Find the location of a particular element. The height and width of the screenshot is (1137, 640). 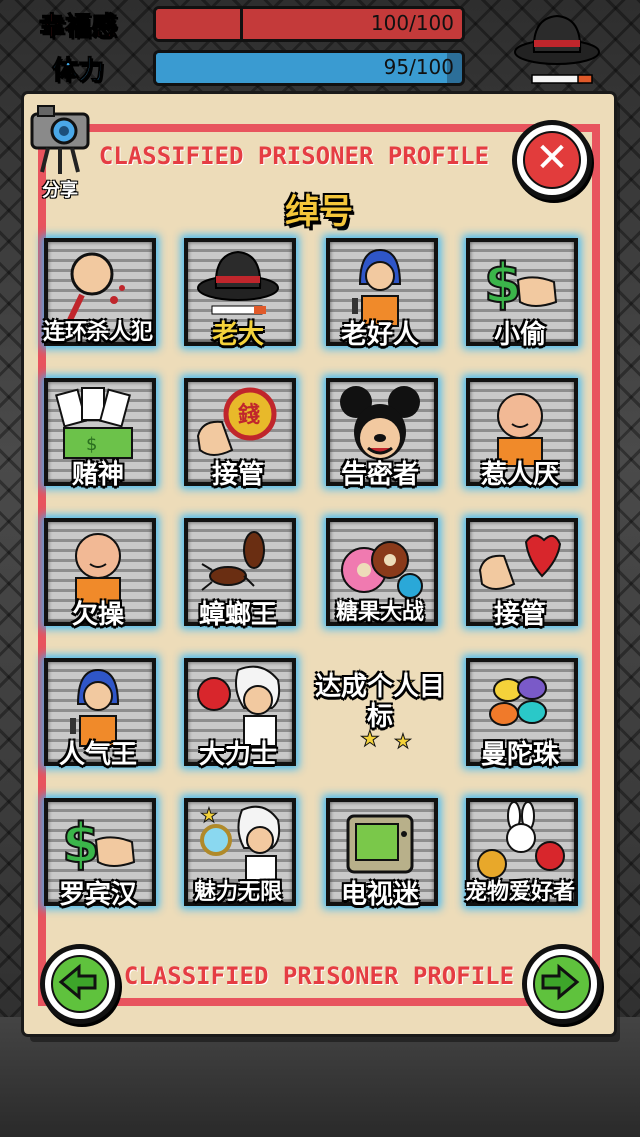

nickname-badge: 曼陀珠 is located at coordinates (520, 721).